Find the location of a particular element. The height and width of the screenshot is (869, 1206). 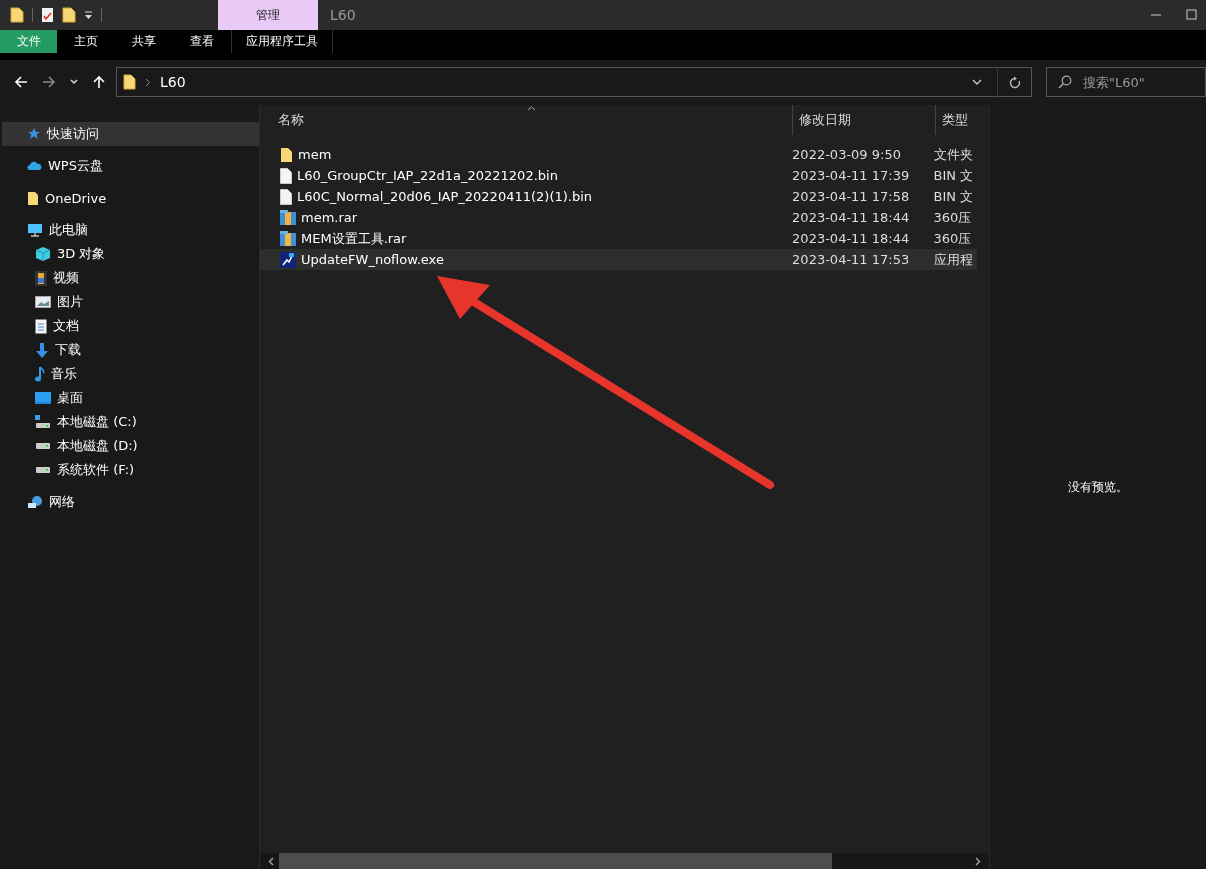

scroll-left-icon is located at coordinates (271, 861).